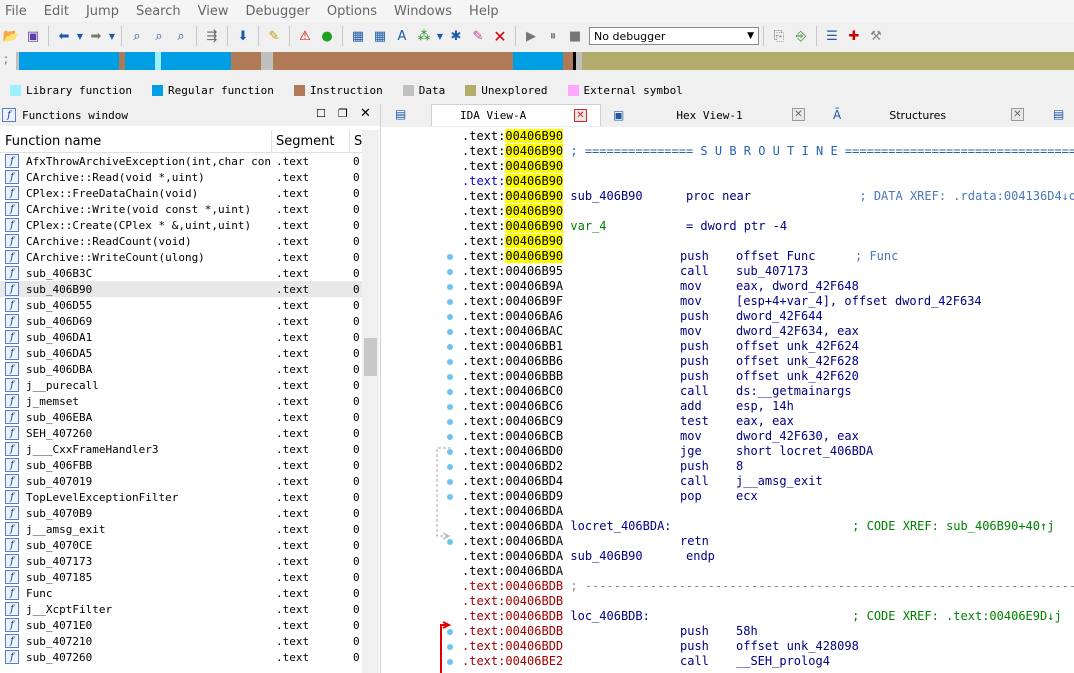 Image resolution: width=1074 pixels, height=673 pixels. I want to click on function-row: f sub_406D69 .text 0, so click(181, 321).